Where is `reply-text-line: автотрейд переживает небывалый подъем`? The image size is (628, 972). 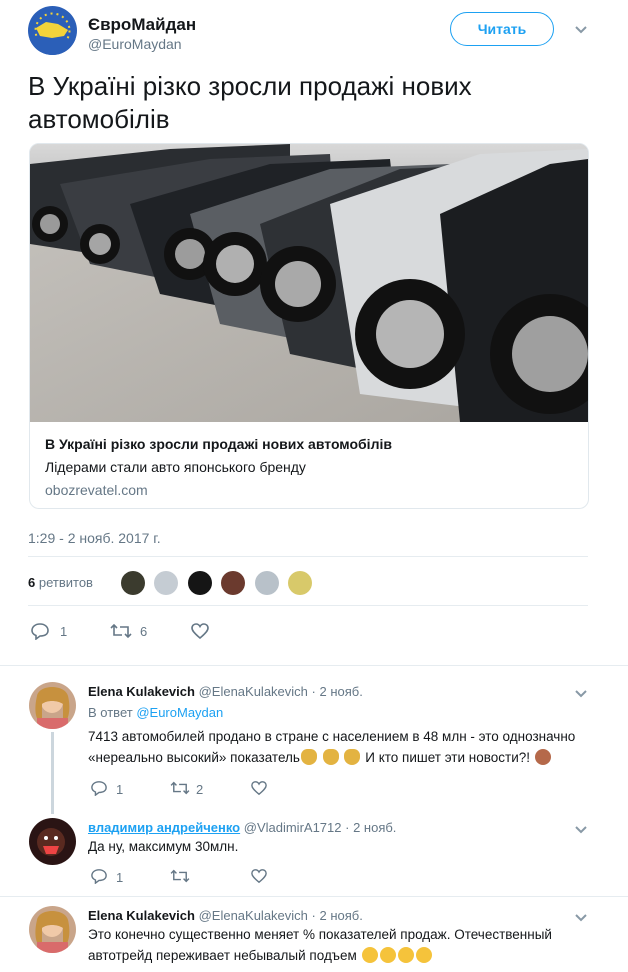 reply-text-line: автотрейд переживает небывалый подъем is located at coordinates (343, 955).